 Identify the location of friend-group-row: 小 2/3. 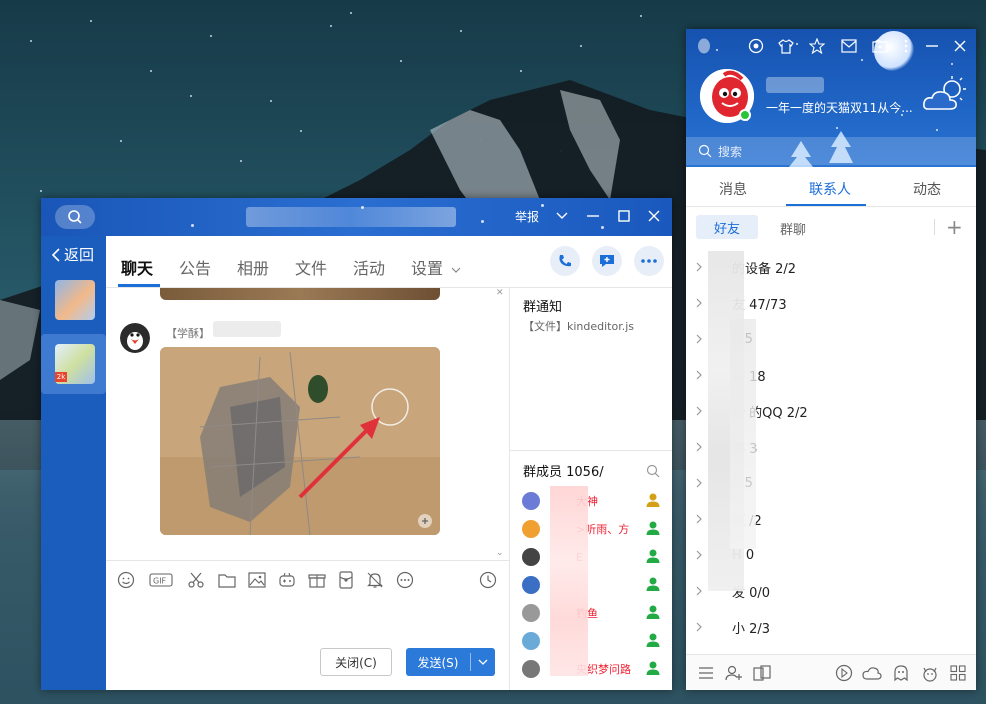
(831, 627).